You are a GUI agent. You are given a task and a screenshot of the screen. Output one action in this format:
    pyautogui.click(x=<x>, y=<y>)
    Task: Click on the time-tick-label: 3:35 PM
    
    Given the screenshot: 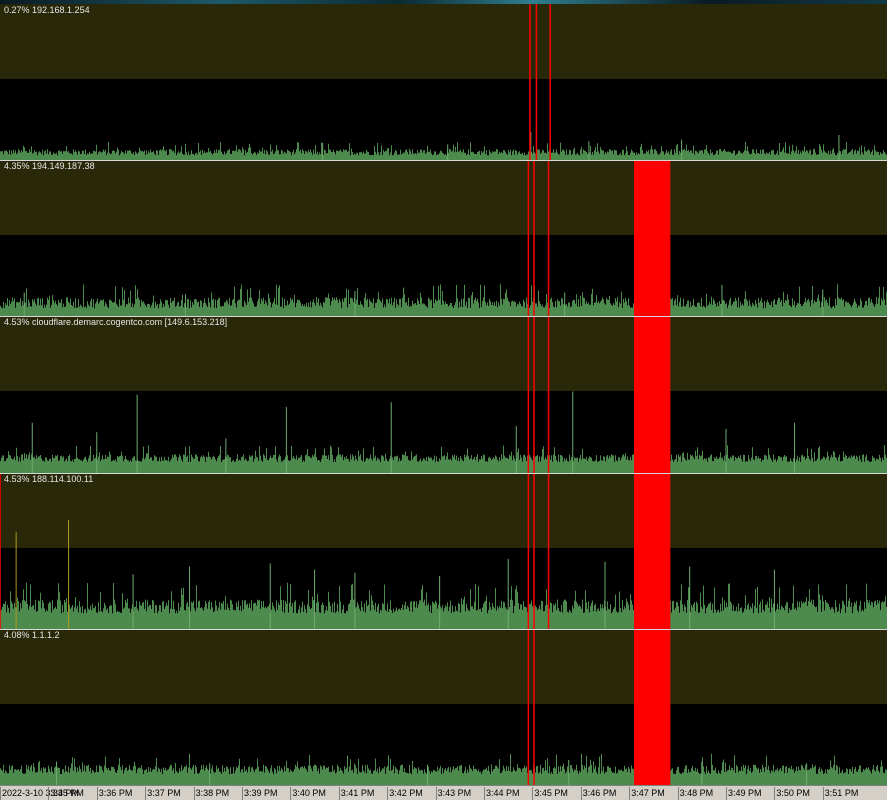 What is the action you would take?
    pyautogui.click(x=67, y=793)
    